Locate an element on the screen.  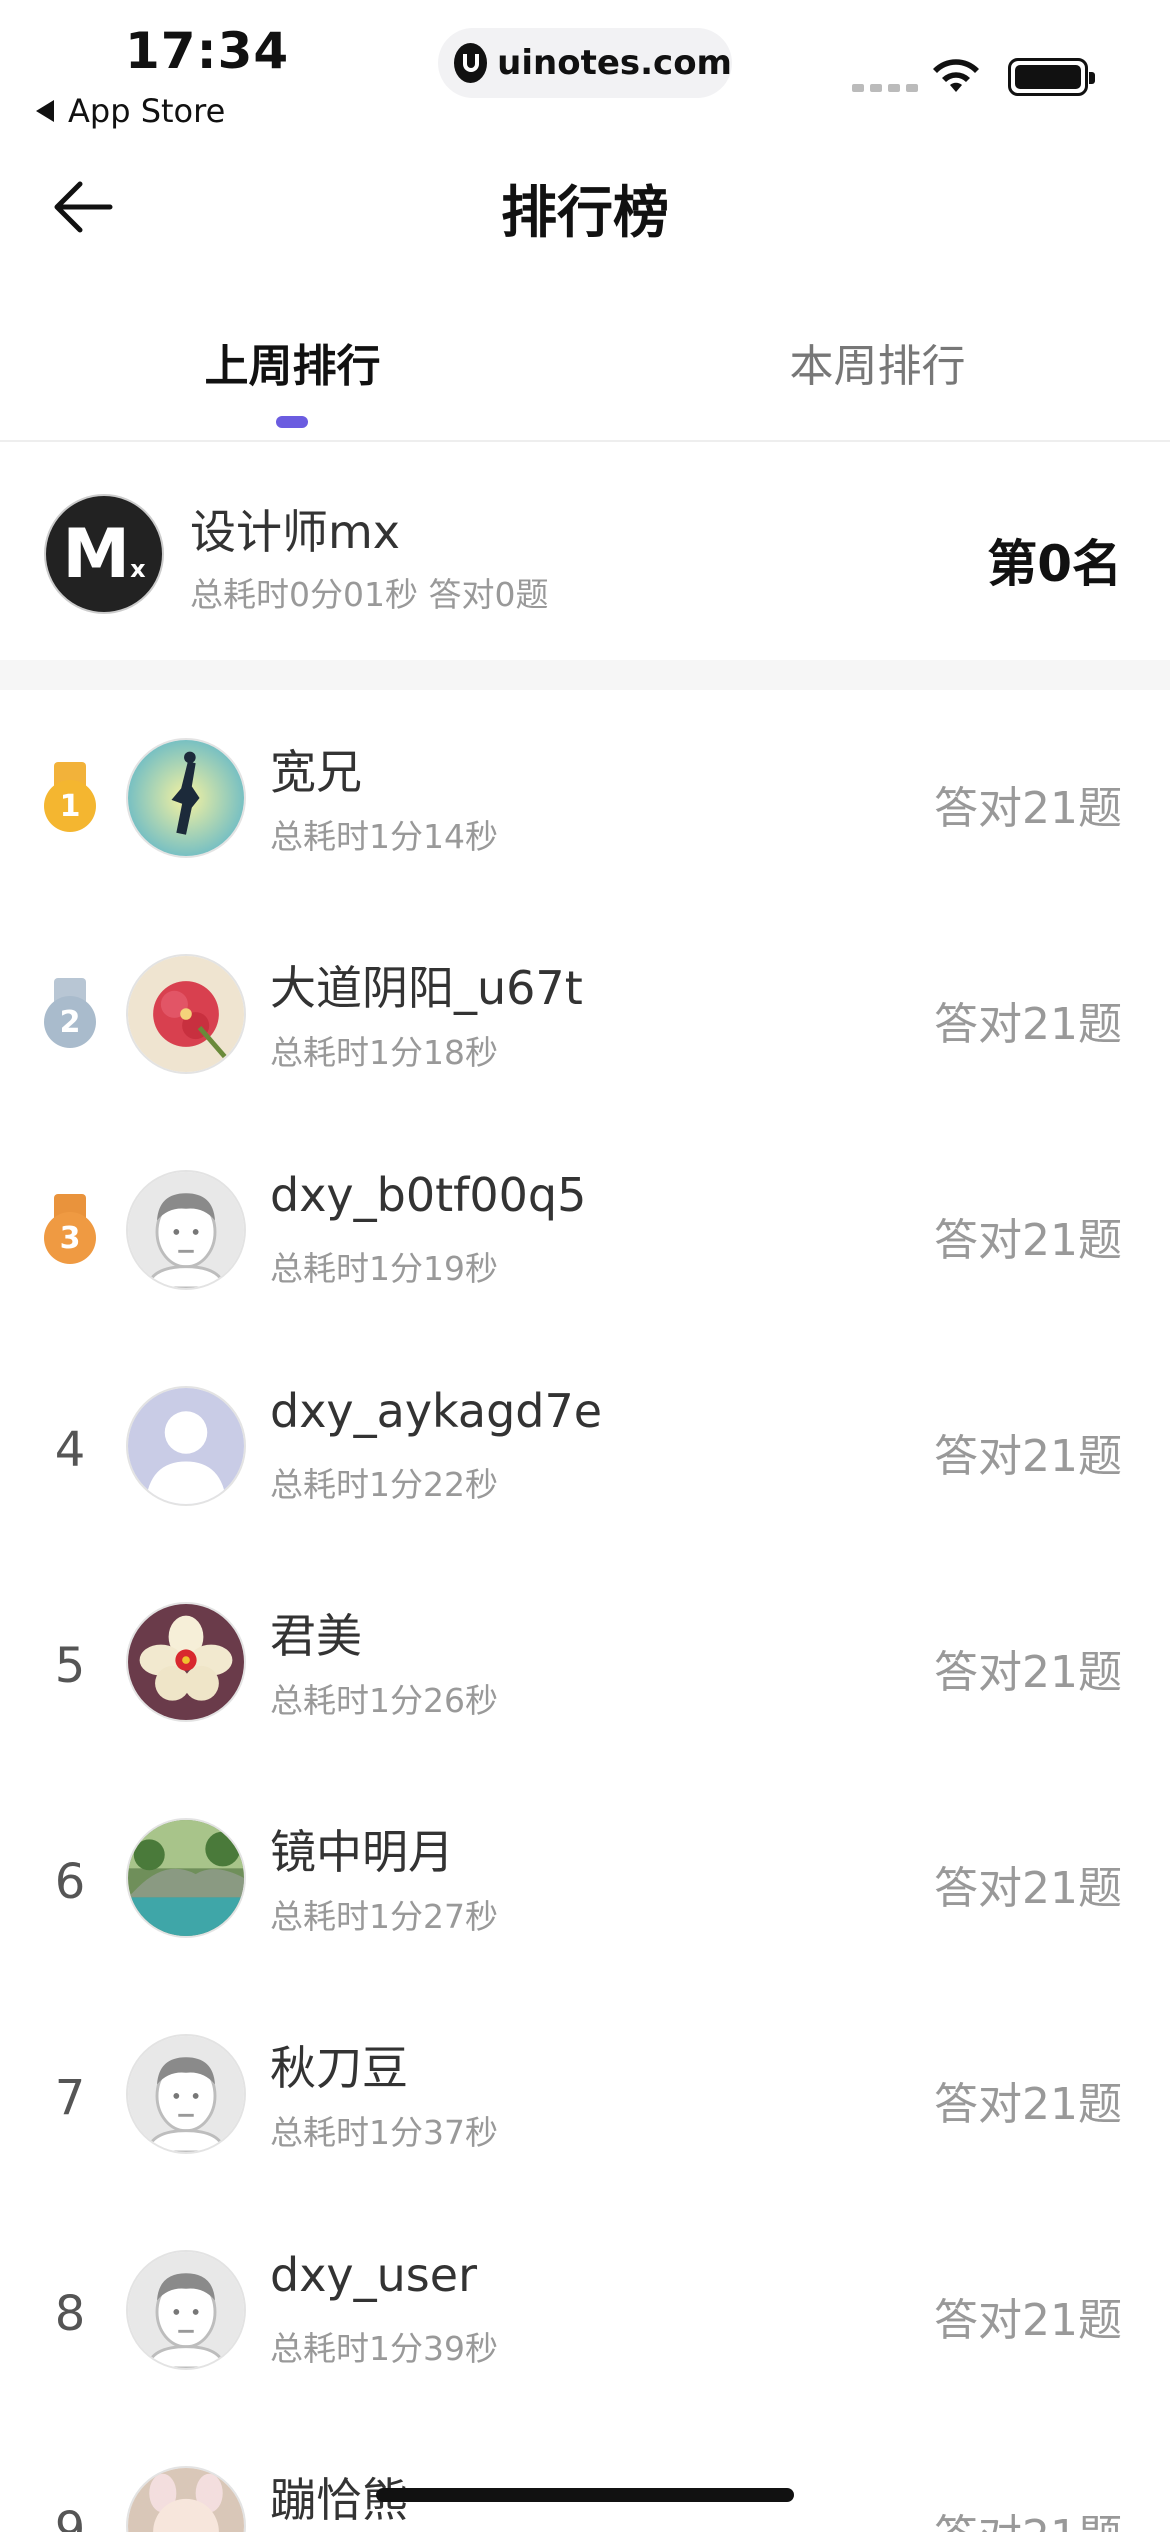
ranking-row: 7 秋刀豆 总耗时1分37秒 答对21题 is located at coordinates (585, 2094).